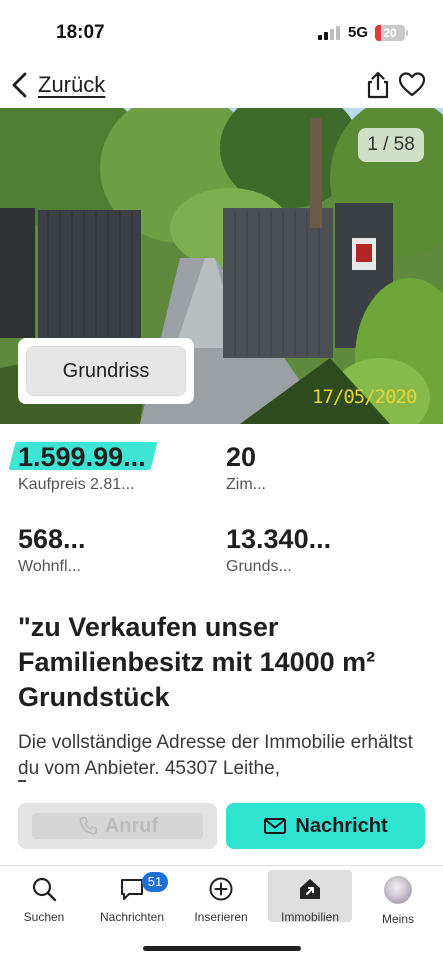  Describe the element at coordinates (44, 889) in the screenshot. I see `search-icon` at that location.